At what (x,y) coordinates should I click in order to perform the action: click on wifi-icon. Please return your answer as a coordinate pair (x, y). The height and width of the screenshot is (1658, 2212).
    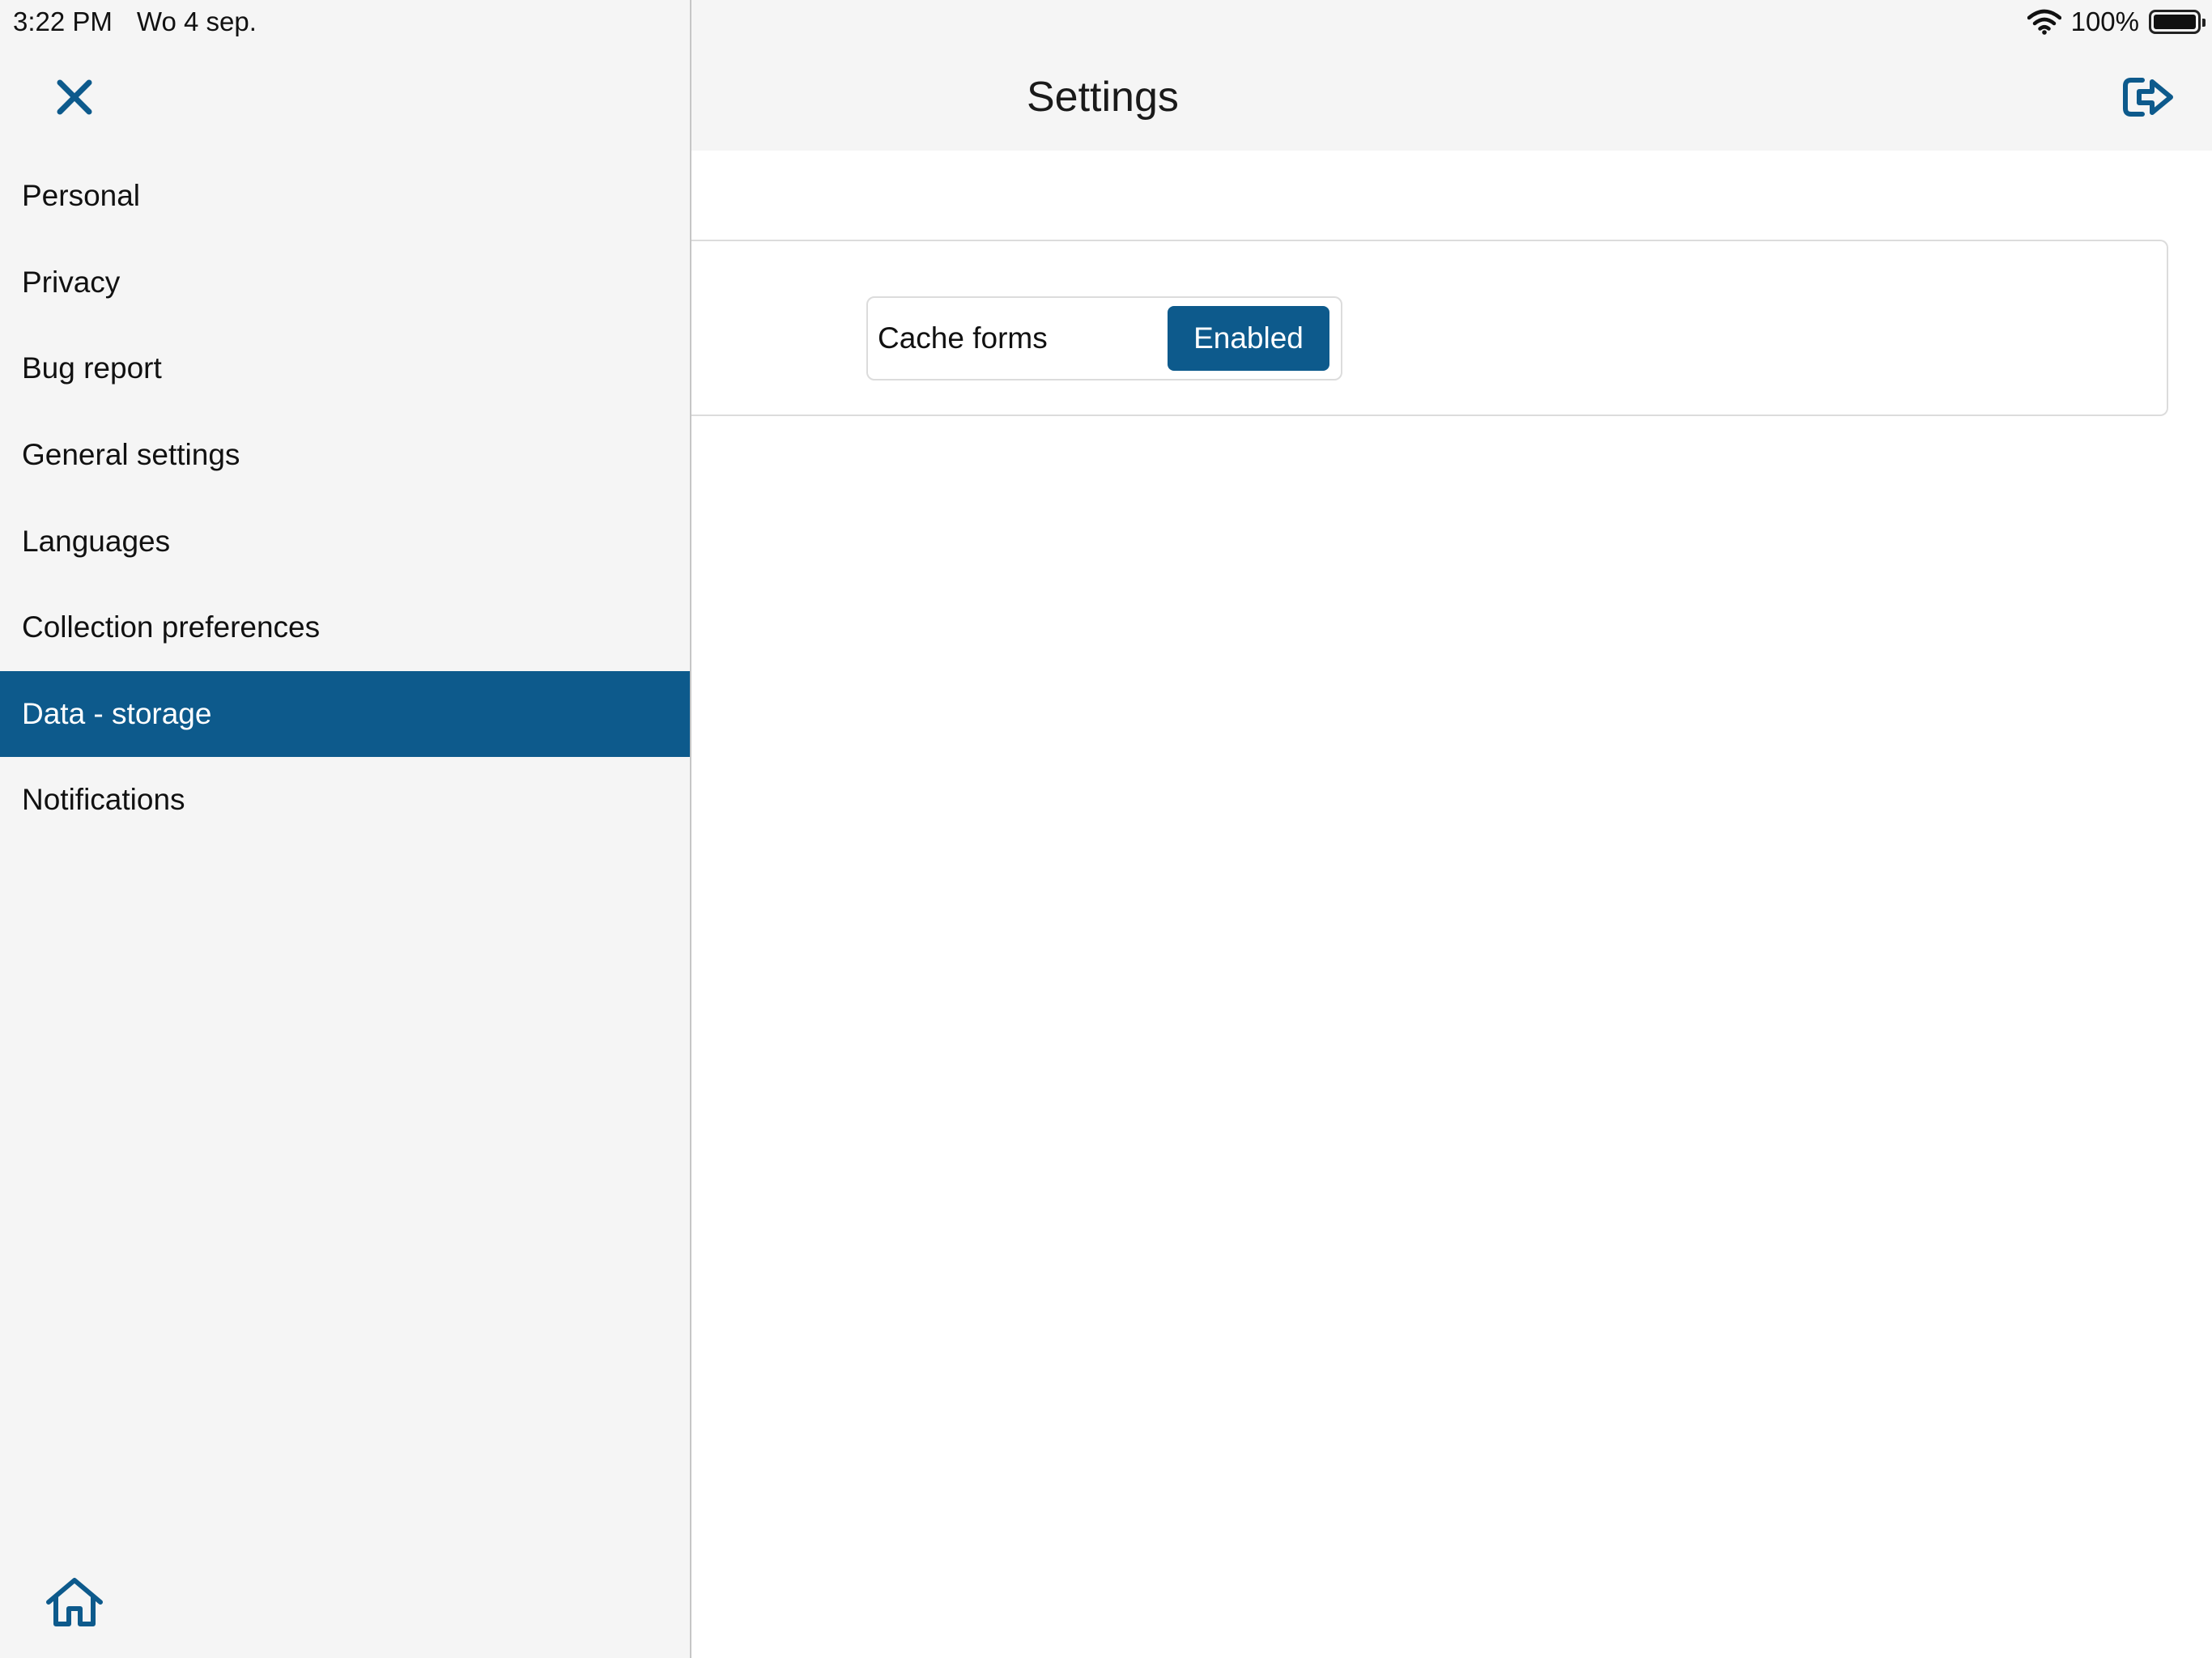
    Looking at the image, I should click on (2044, 22).